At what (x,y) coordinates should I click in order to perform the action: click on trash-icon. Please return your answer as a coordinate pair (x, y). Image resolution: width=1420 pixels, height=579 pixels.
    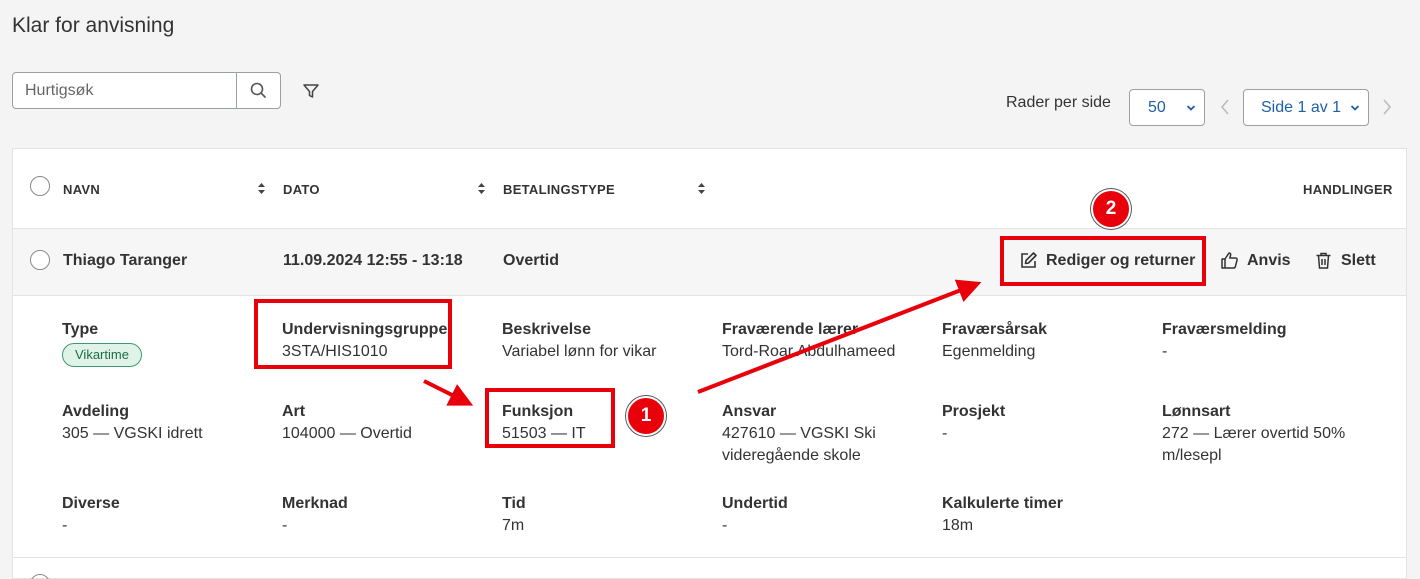
    Looking at the image, I should click on (1323, 260).